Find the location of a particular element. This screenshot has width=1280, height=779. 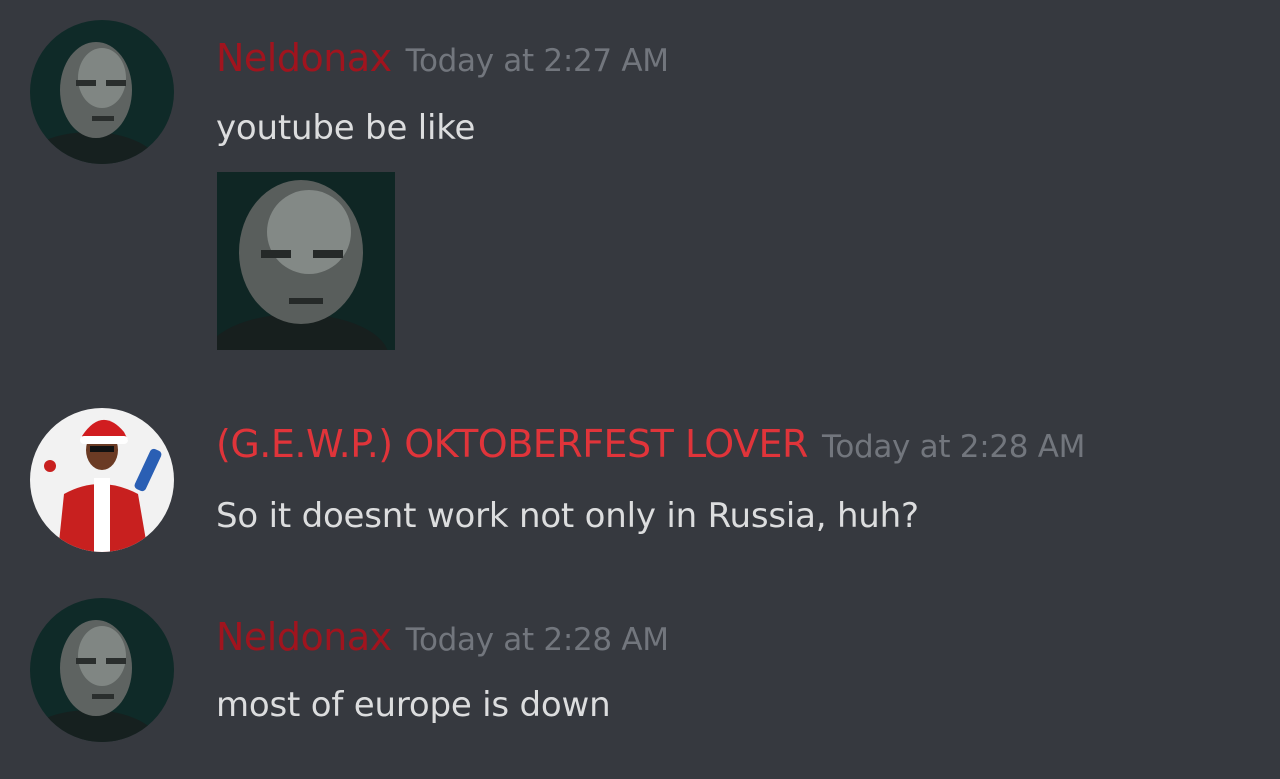

image-attachment is located at coordinates (306, 261).